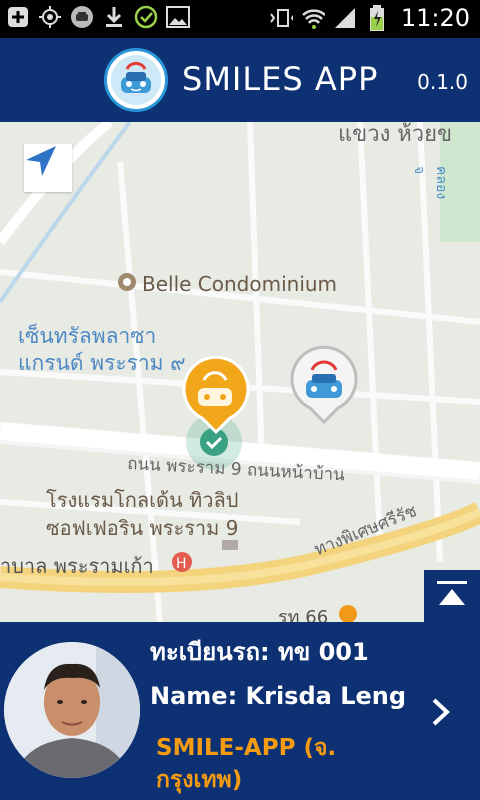  Describe the element at coordinates (345, 18) in the screenshot. I see `signal-icon` at that location.